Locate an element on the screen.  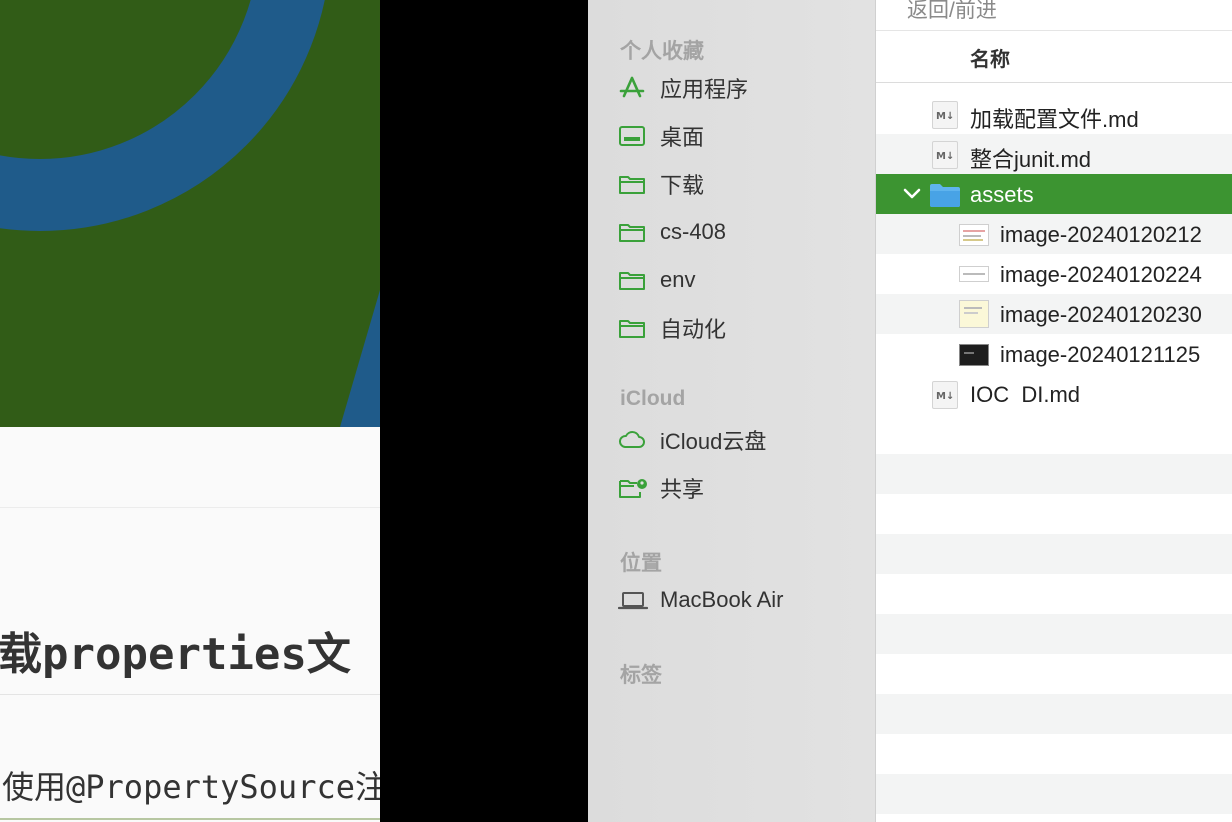
heading-underline is located at coordinates (190, 694).